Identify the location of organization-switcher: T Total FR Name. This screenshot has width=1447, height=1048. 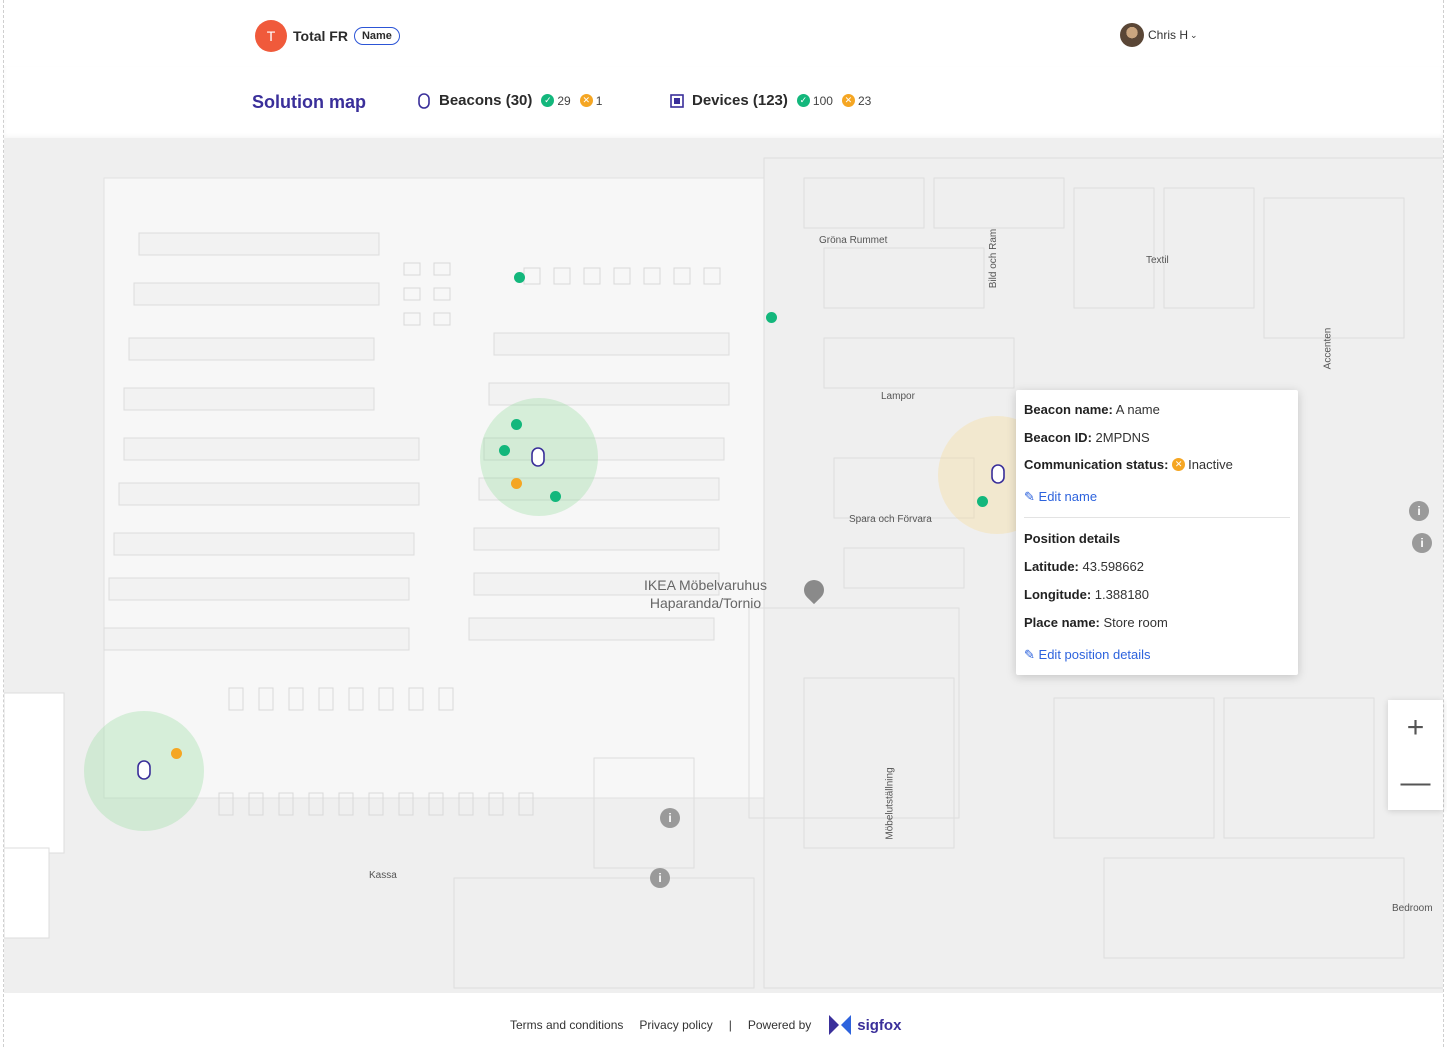
(327, 36).